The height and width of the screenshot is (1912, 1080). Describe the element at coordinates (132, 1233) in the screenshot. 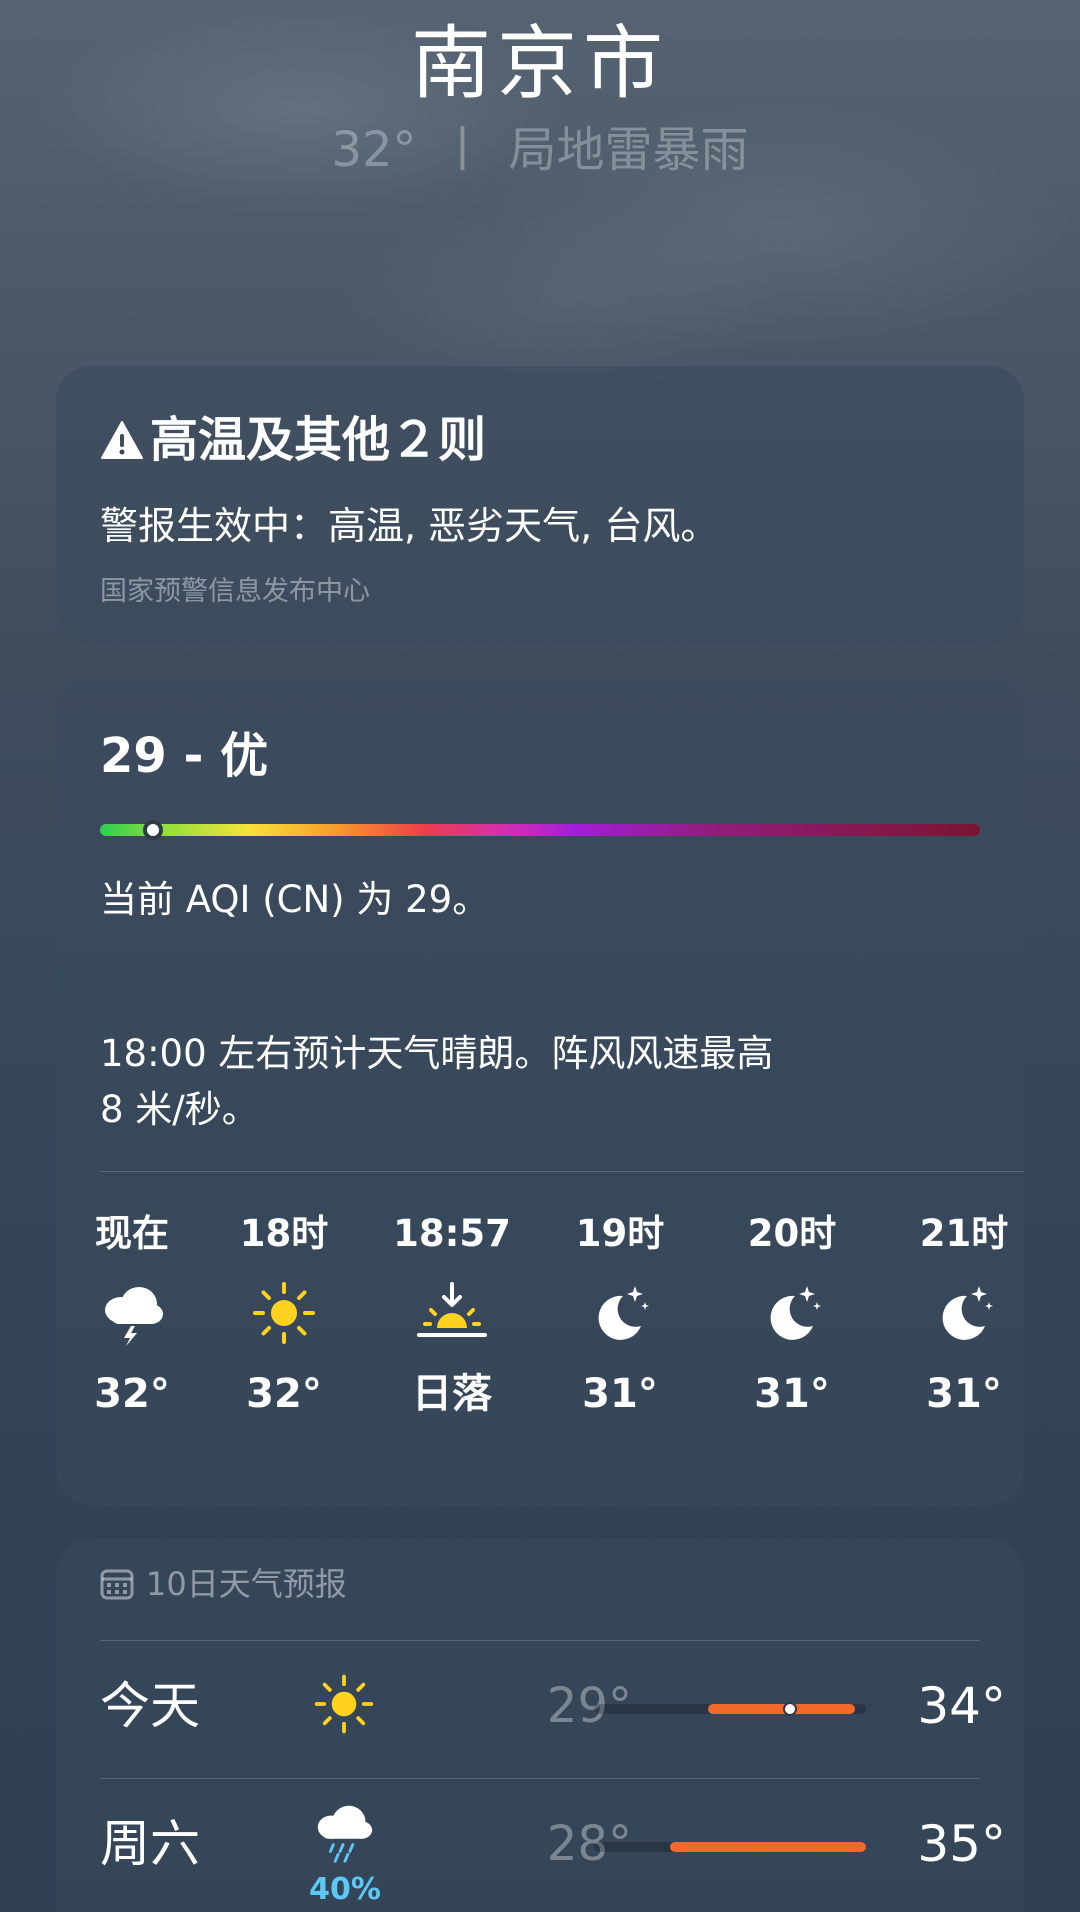

I see `hour-time: 现在` at that location.